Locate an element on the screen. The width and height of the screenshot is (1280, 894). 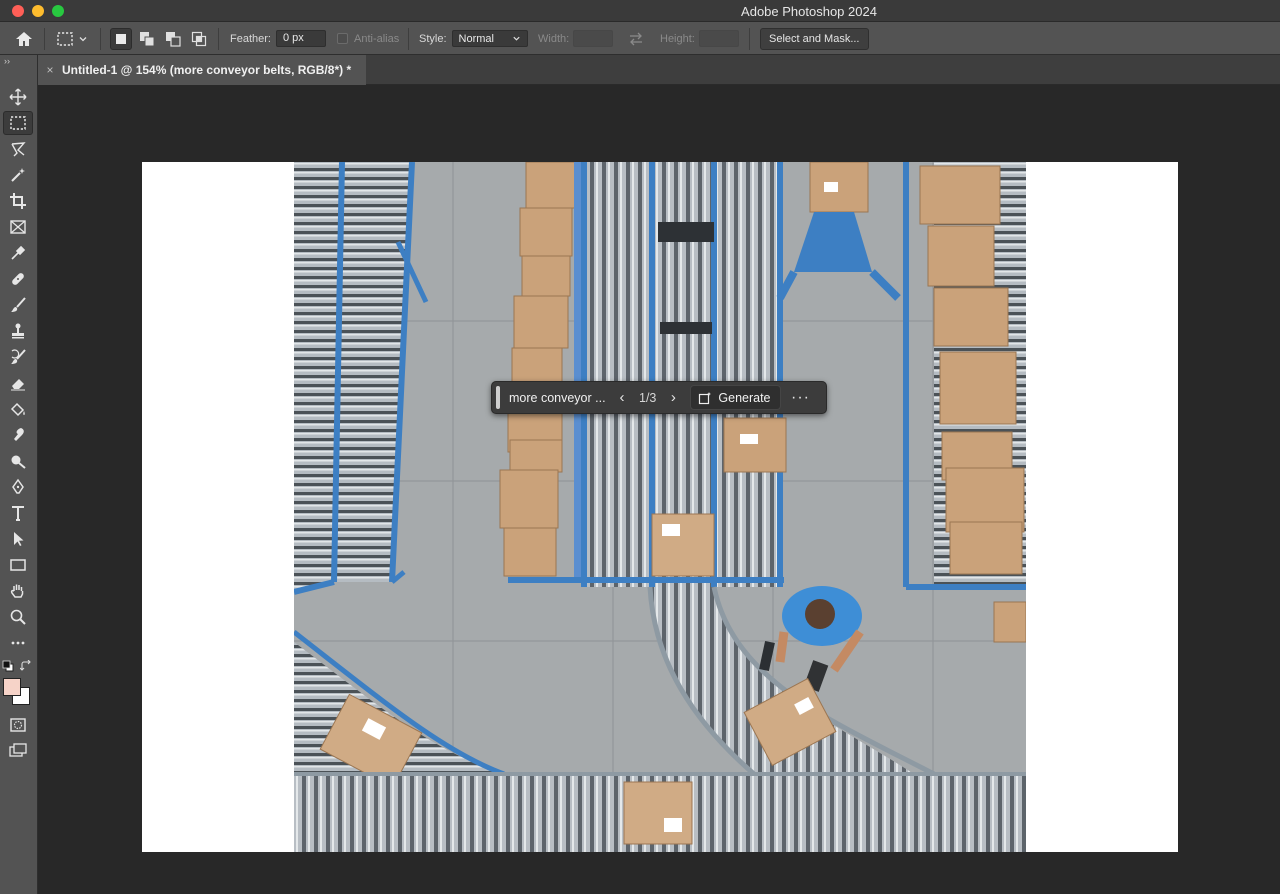
path-selection-tool-icon is located at coordinates (19, 539).